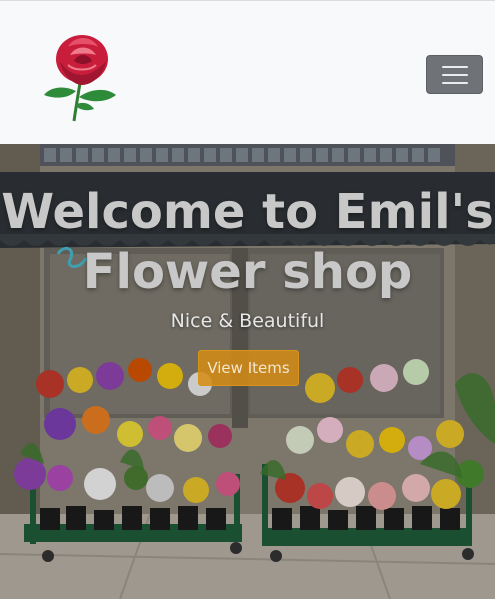 This screenshot has width=495, height=599. Describe the element at coordinates (247, 212) in the screenshot. I see `hero-title-line1: Welcome to Emil's` at that location.